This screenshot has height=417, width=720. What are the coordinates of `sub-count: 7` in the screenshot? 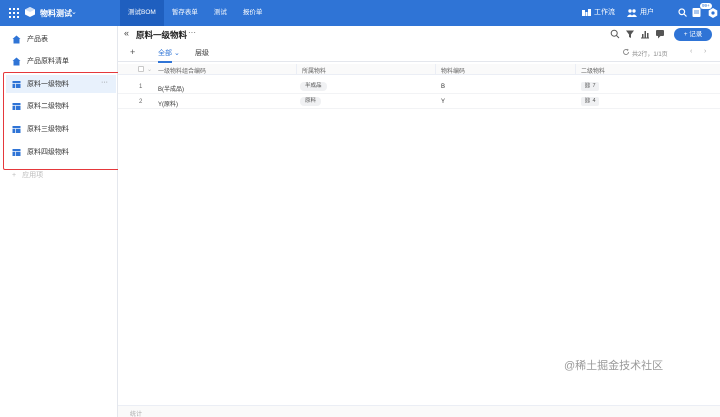 It's located at (594, 86).